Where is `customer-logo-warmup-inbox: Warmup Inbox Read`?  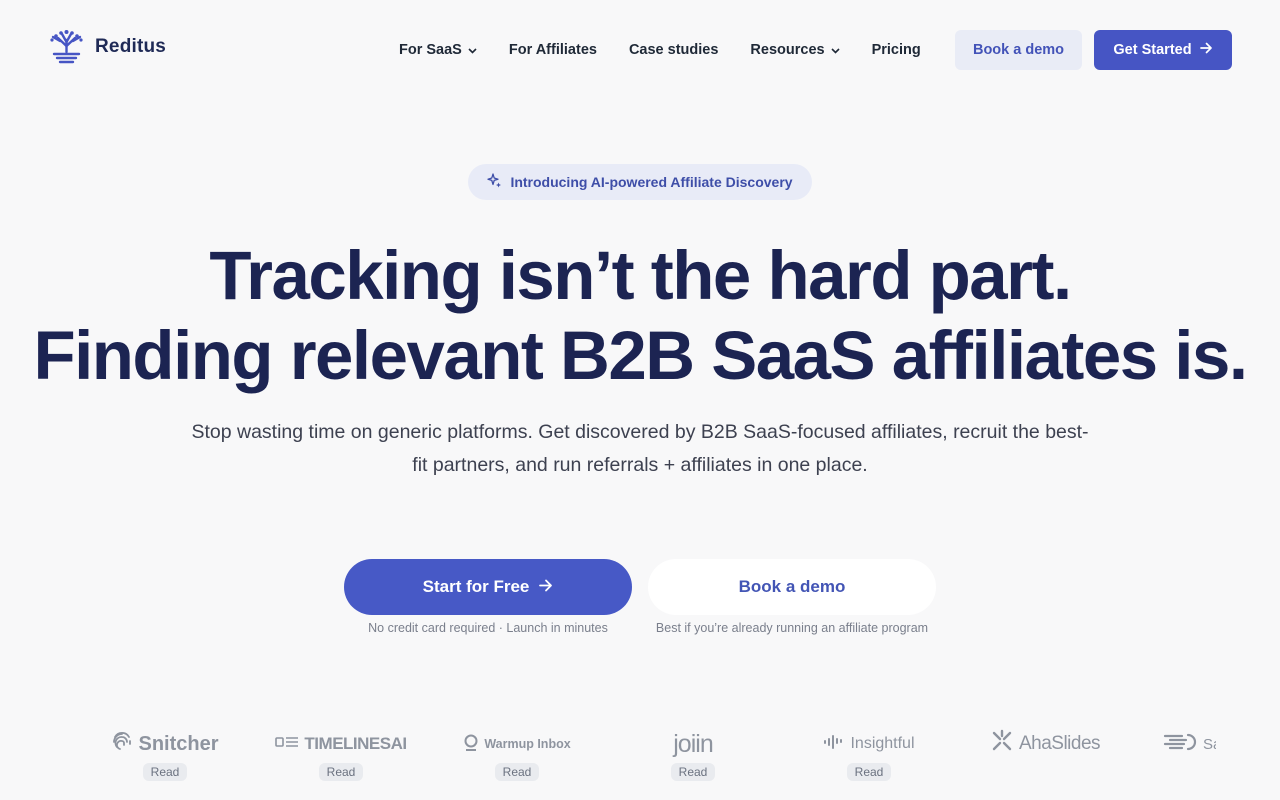 customer-logo-warmup-inbox: Warmup Inbox Read is located at coordinates (517, 753).